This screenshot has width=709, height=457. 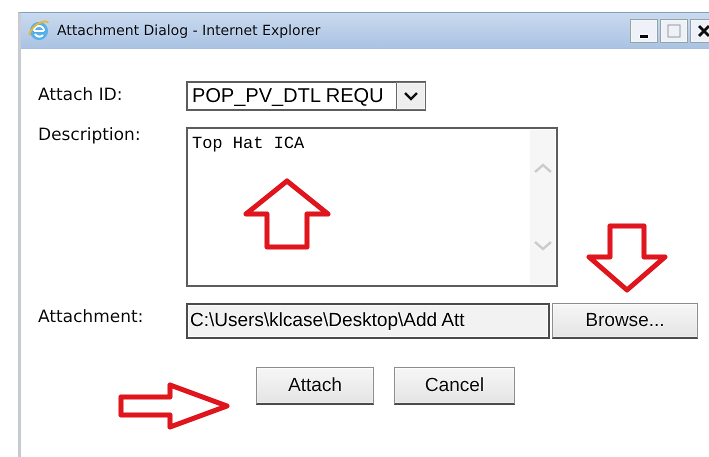 What do you see at coordinates (90, 134) in the screenshot?
I see `field-label: Description:` at bounding box center [90, 134].